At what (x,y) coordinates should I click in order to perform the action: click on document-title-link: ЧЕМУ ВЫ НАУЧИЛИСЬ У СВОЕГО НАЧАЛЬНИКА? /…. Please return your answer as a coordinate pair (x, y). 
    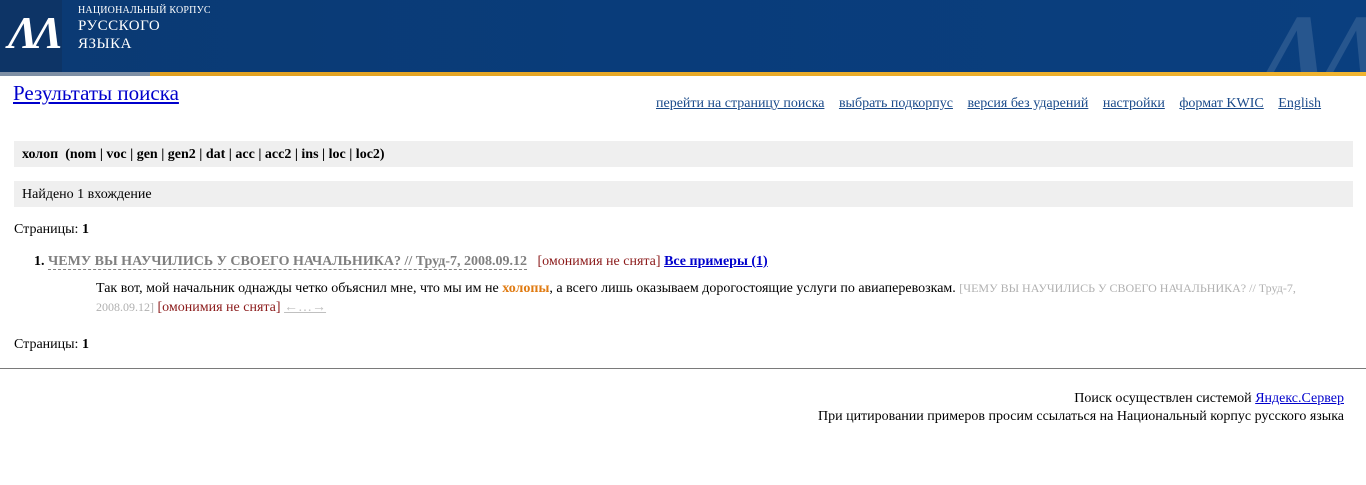
    Looking at the image, I should click on (288, 262).